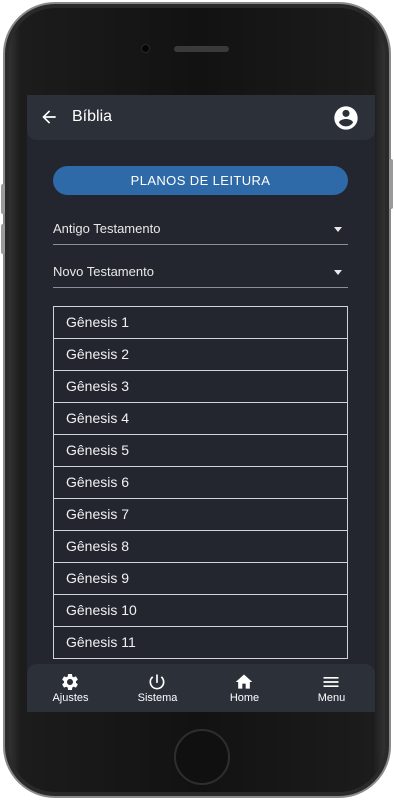  What do you see at coordinates (201, 117) in the screenshot?
I see `app-bar: Bíblia` at bounding box center [201, 117].